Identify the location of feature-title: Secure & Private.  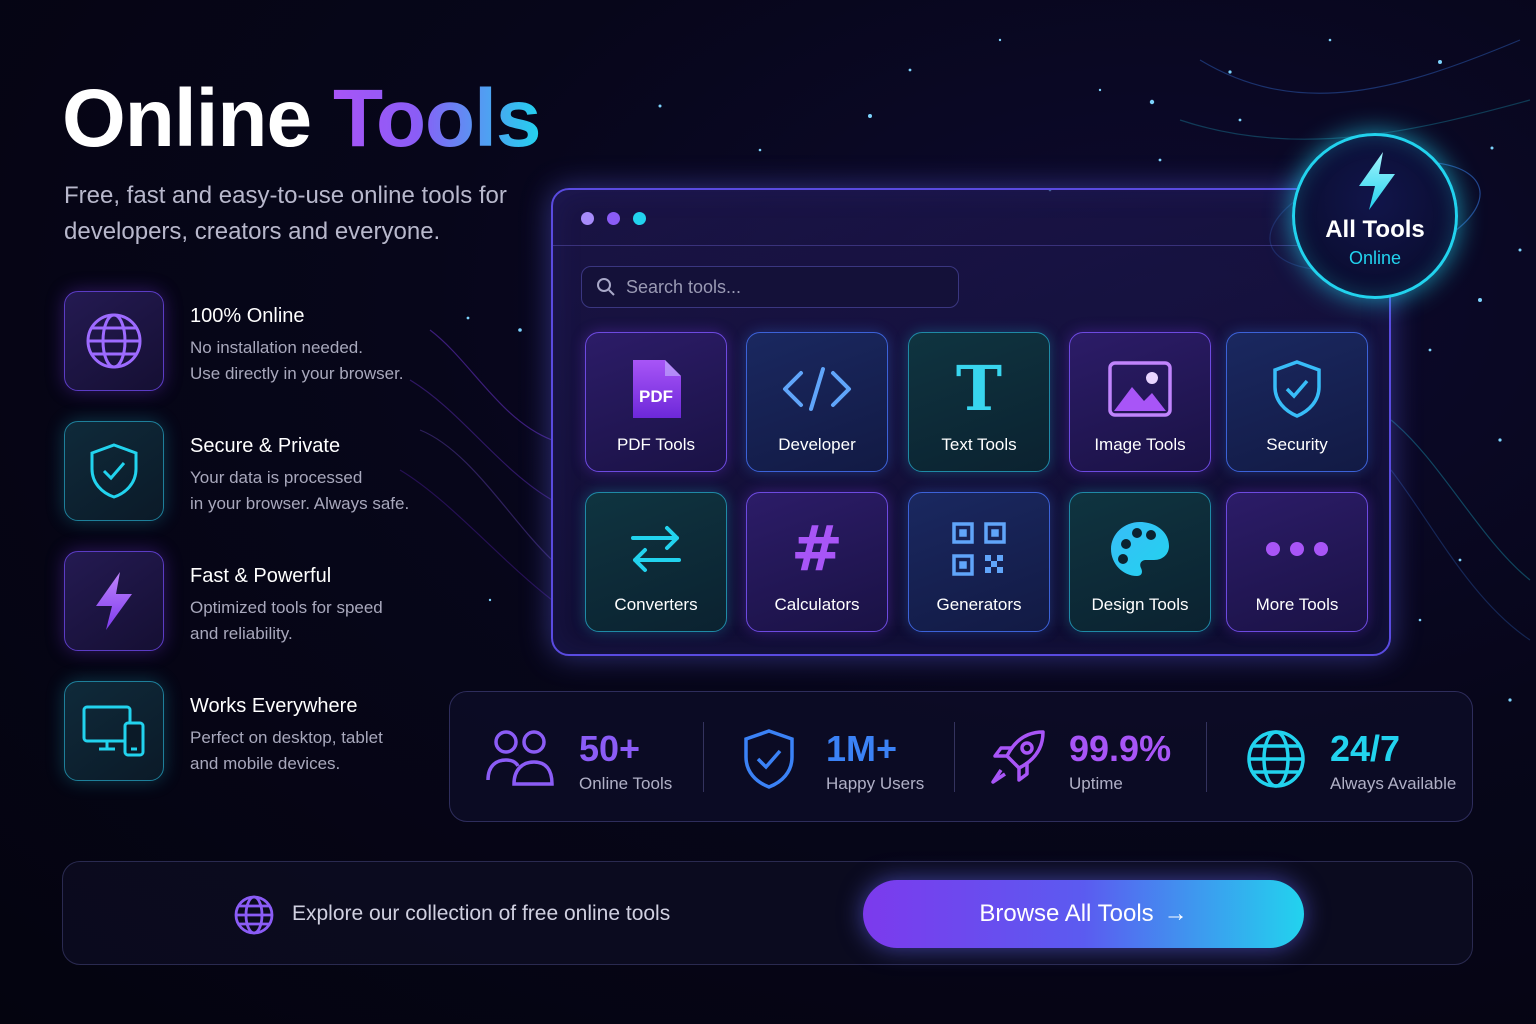
(265, 446).